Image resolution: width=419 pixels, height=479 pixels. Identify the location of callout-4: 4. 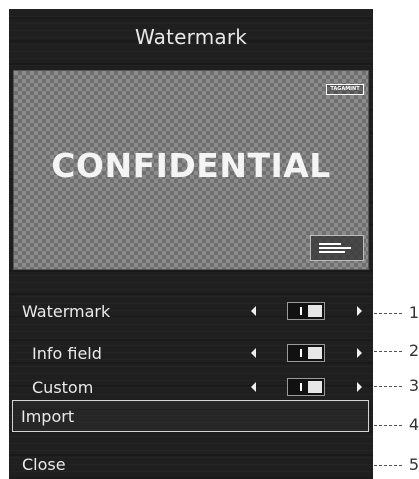
(396, 425).